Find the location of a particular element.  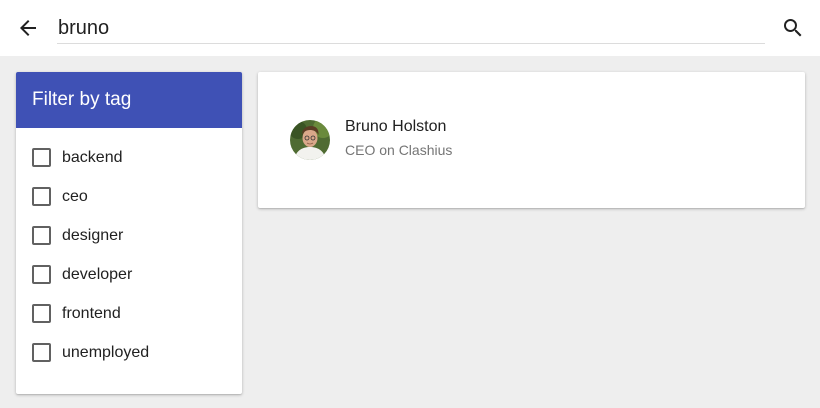

tag-label: unemployed is located at coordinates (106, 352).